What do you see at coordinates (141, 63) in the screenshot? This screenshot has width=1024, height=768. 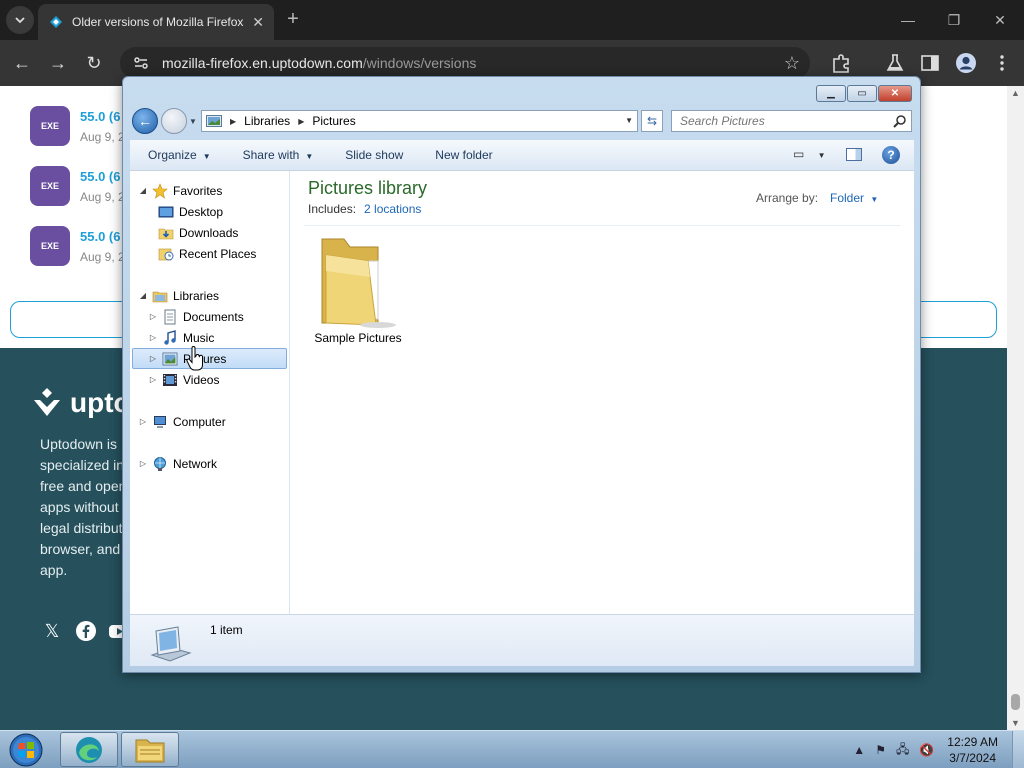 I see `site-info-icon` at bounding box center [141, 63].